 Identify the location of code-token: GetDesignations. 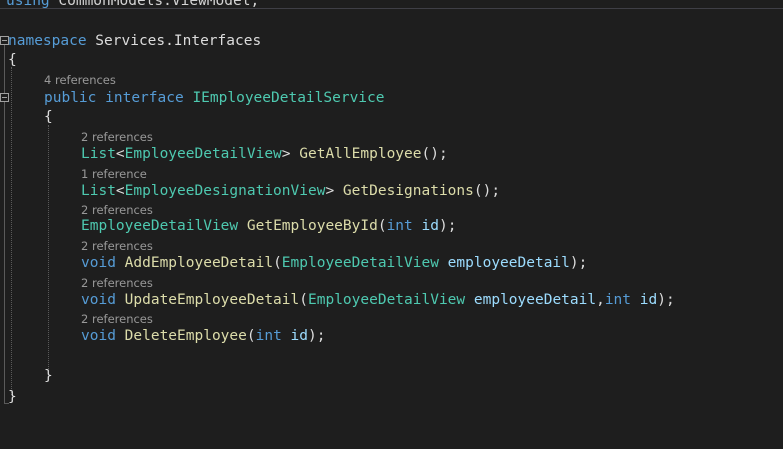
(408, 191).